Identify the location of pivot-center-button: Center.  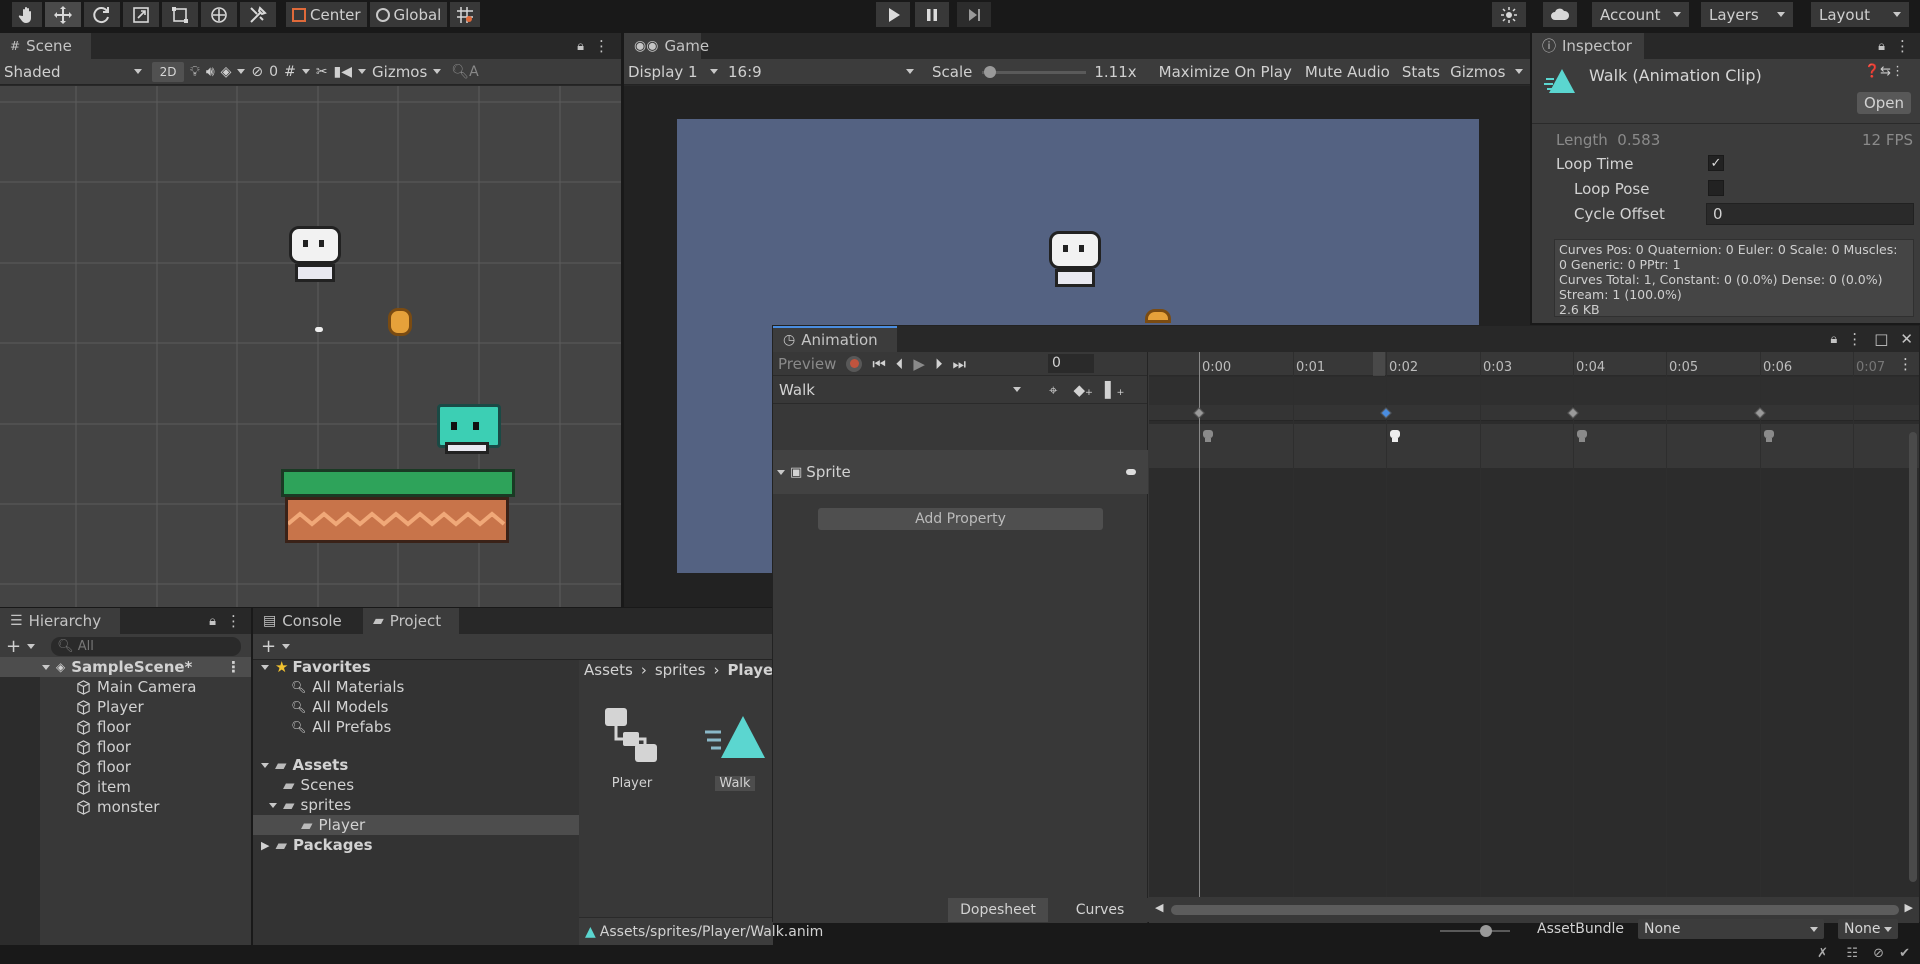
(326, 14).